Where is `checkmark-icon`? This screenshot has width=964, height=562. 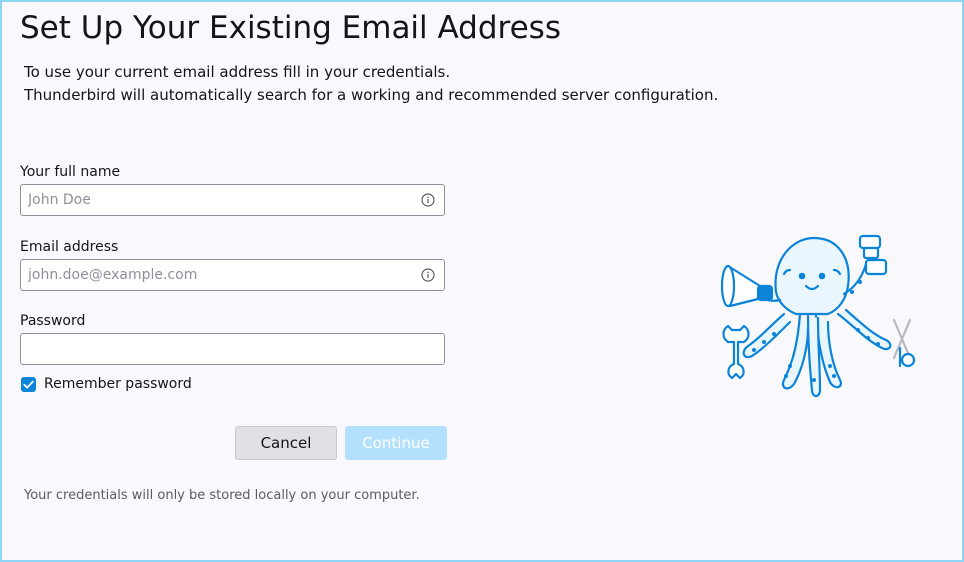
checkmark-icon is located at coordinates (28, 384).